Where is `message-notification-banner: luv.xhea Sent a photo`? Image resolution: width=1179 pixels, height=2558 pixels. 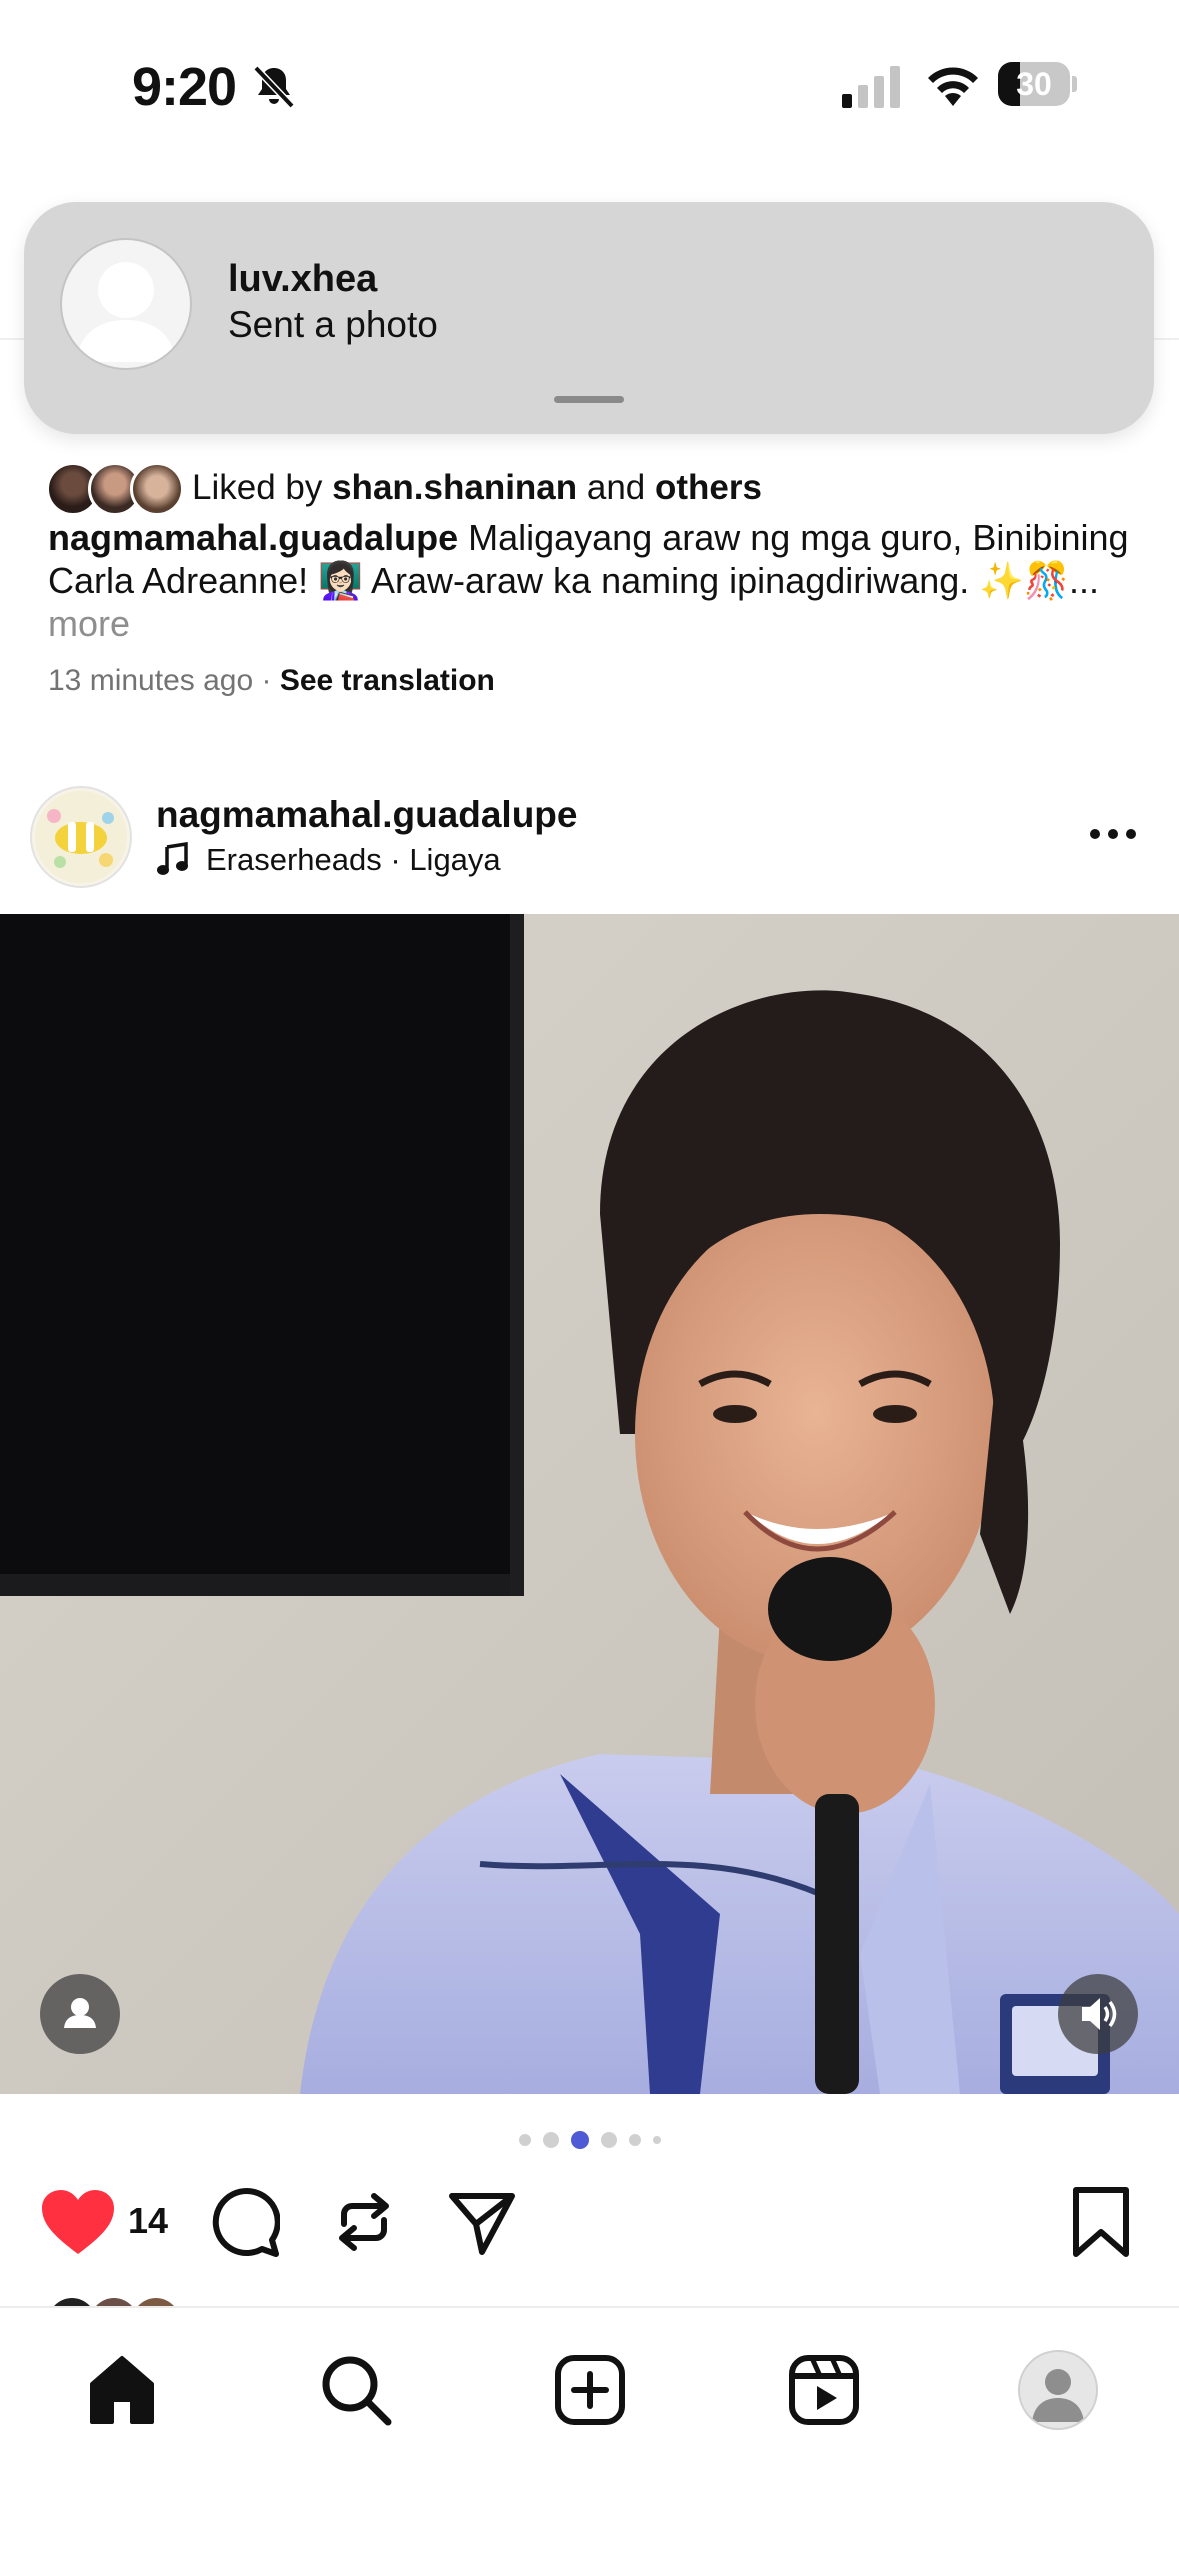
message-notification-banner: luv.xhea Sent a photo is located at coordinates (589, 318).